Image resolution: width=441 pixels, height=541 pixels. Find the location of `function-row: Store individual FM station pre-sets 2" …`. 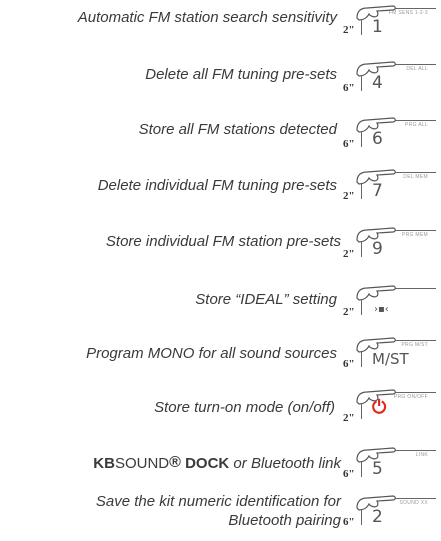

function-row: Store individual FM station pre-sets 2" … is located at coordinates (220, 243).